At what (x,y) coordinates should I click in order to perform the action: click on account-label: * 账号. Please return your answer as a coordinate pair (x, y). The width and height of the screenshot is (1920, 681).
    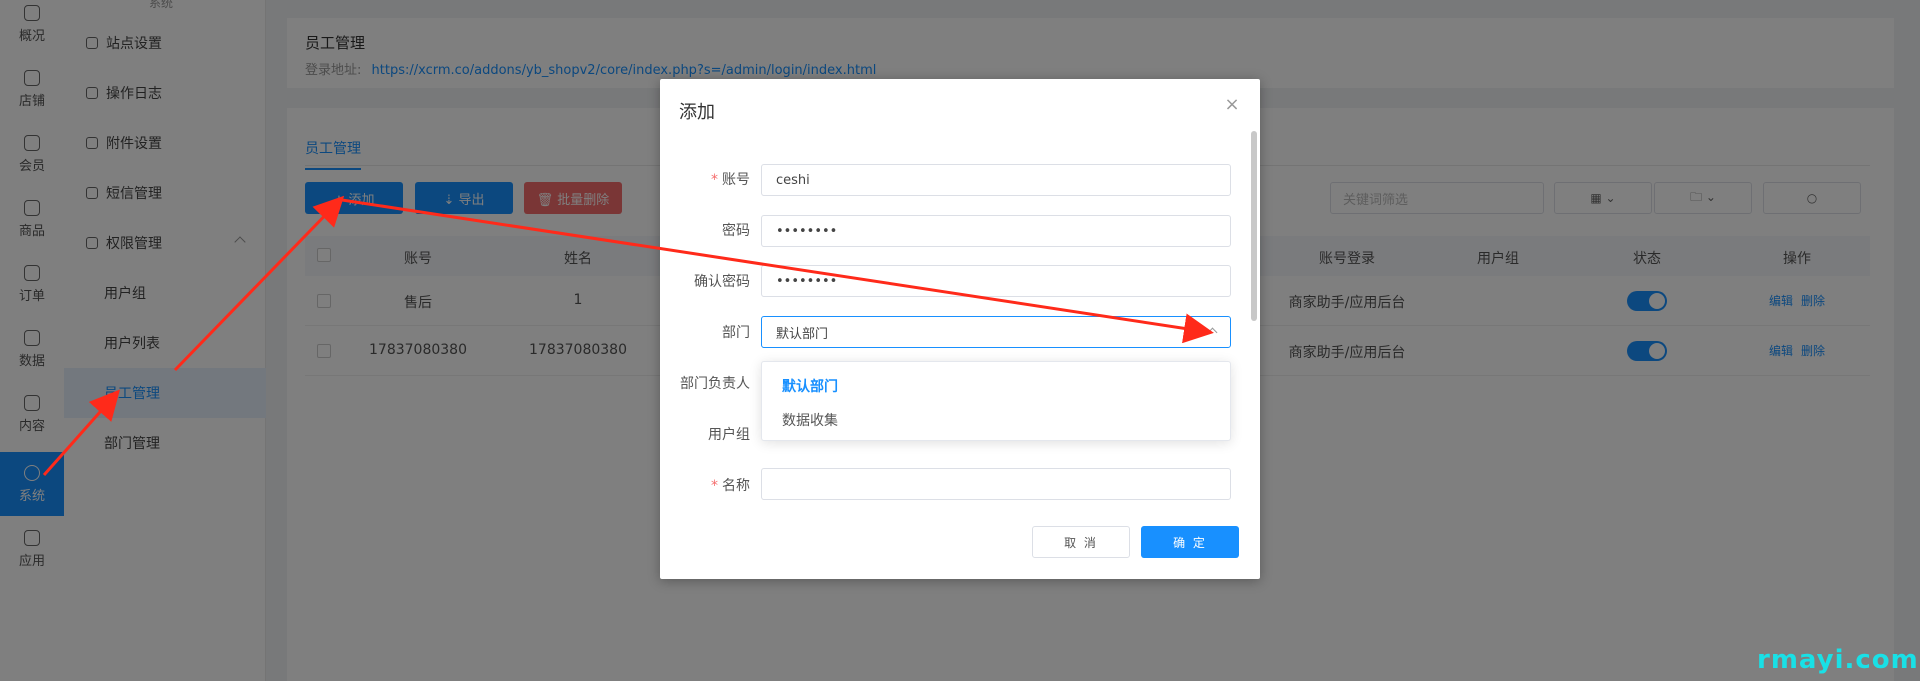
    Looking at the image, I should click on (730, 179).